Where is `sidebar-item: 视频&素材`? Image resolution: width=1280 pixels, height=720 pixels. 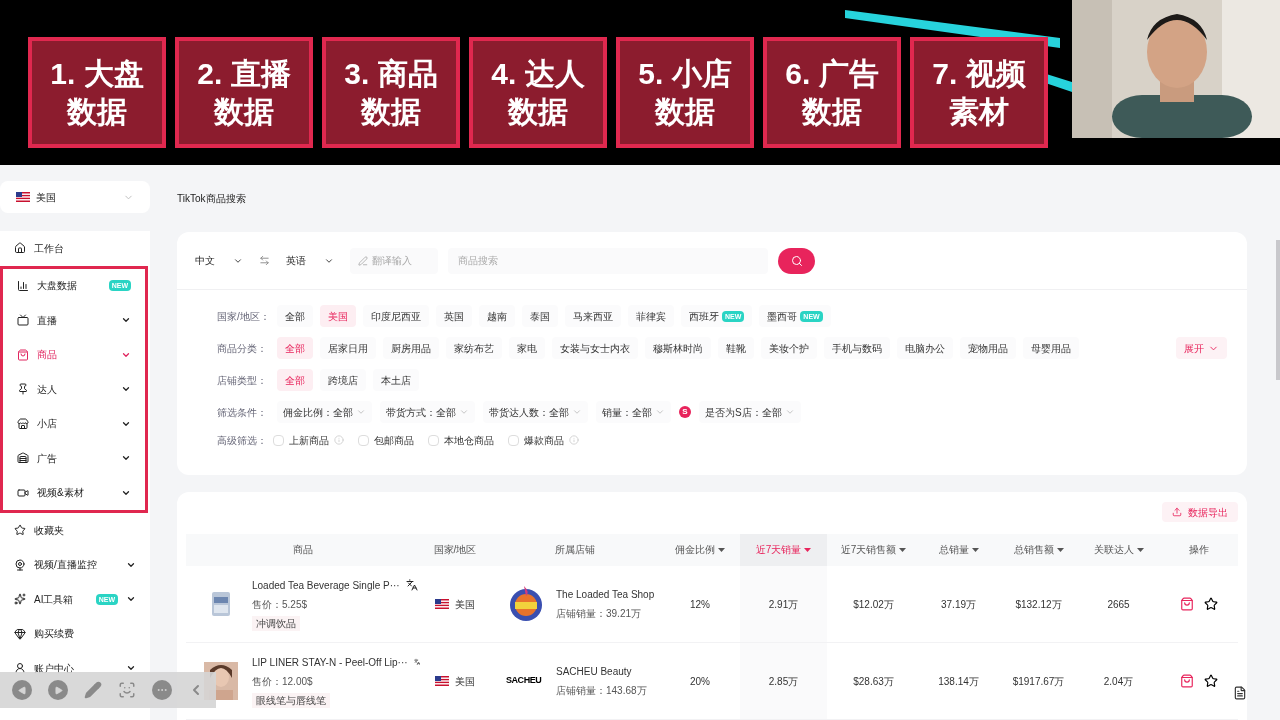 sidebar-item: 视频&素材 is located at coordinates (74, 492).